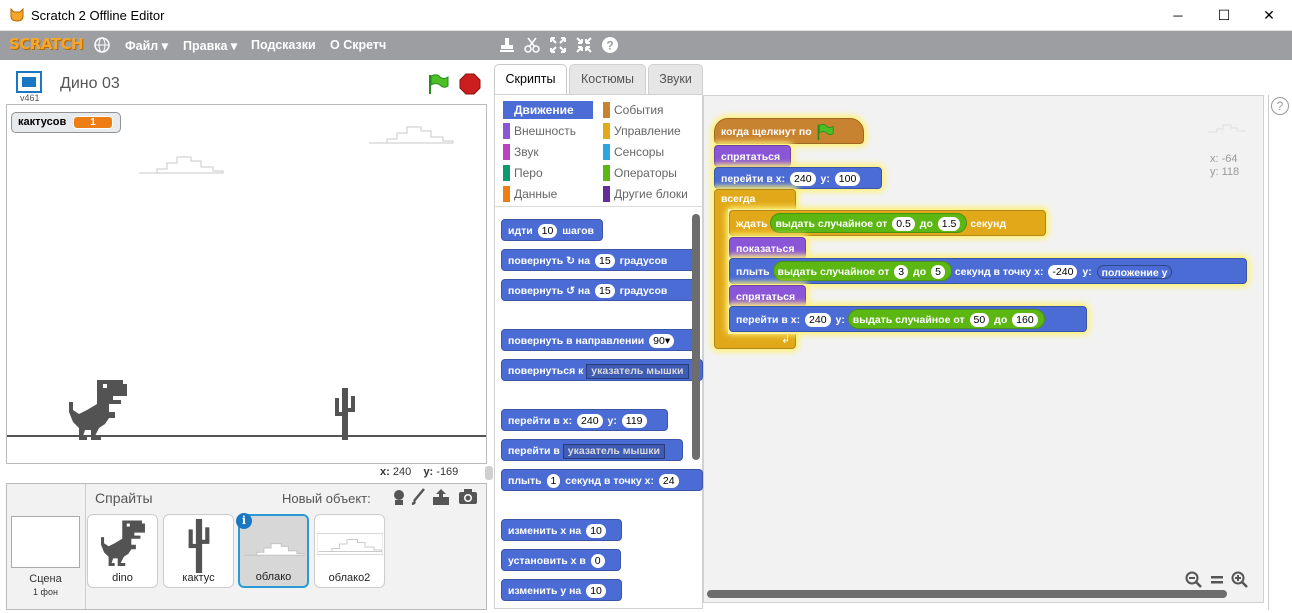 Image resolution: width=1292 pixels, height=613 pixels. What do you see at coordinates (607, 79) in the screenshot?
I see `tab-costumes: Костюмы` at bounding box center [607, 79].